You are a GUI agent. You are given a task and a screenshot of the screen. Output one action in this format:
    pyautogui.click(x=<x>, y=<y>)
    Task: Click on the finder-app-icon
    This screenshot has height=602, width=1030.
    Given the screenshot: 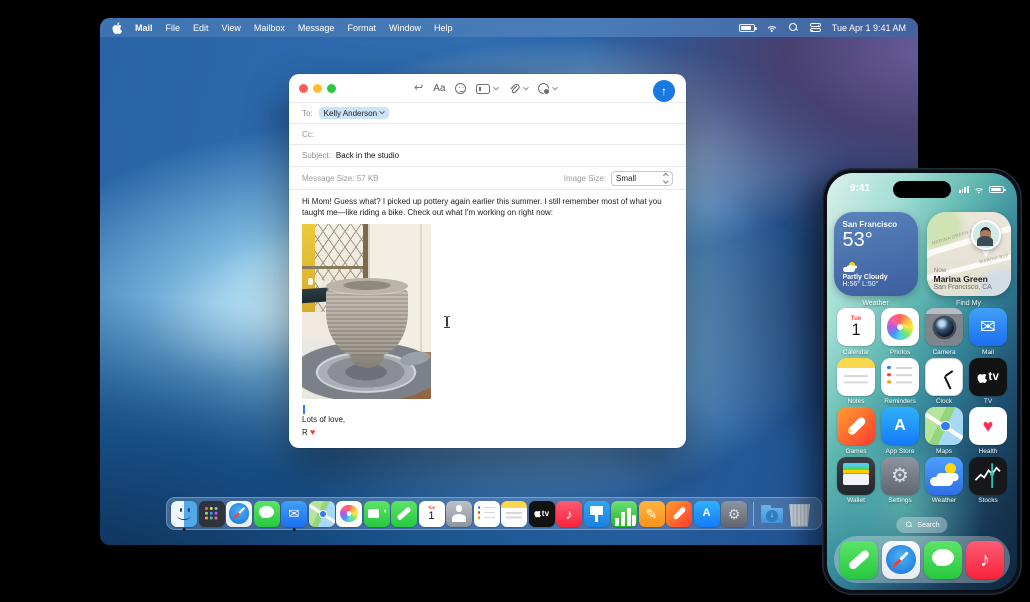 What is the action you would take?
    pyautogui.click(x=184, y=513)
    